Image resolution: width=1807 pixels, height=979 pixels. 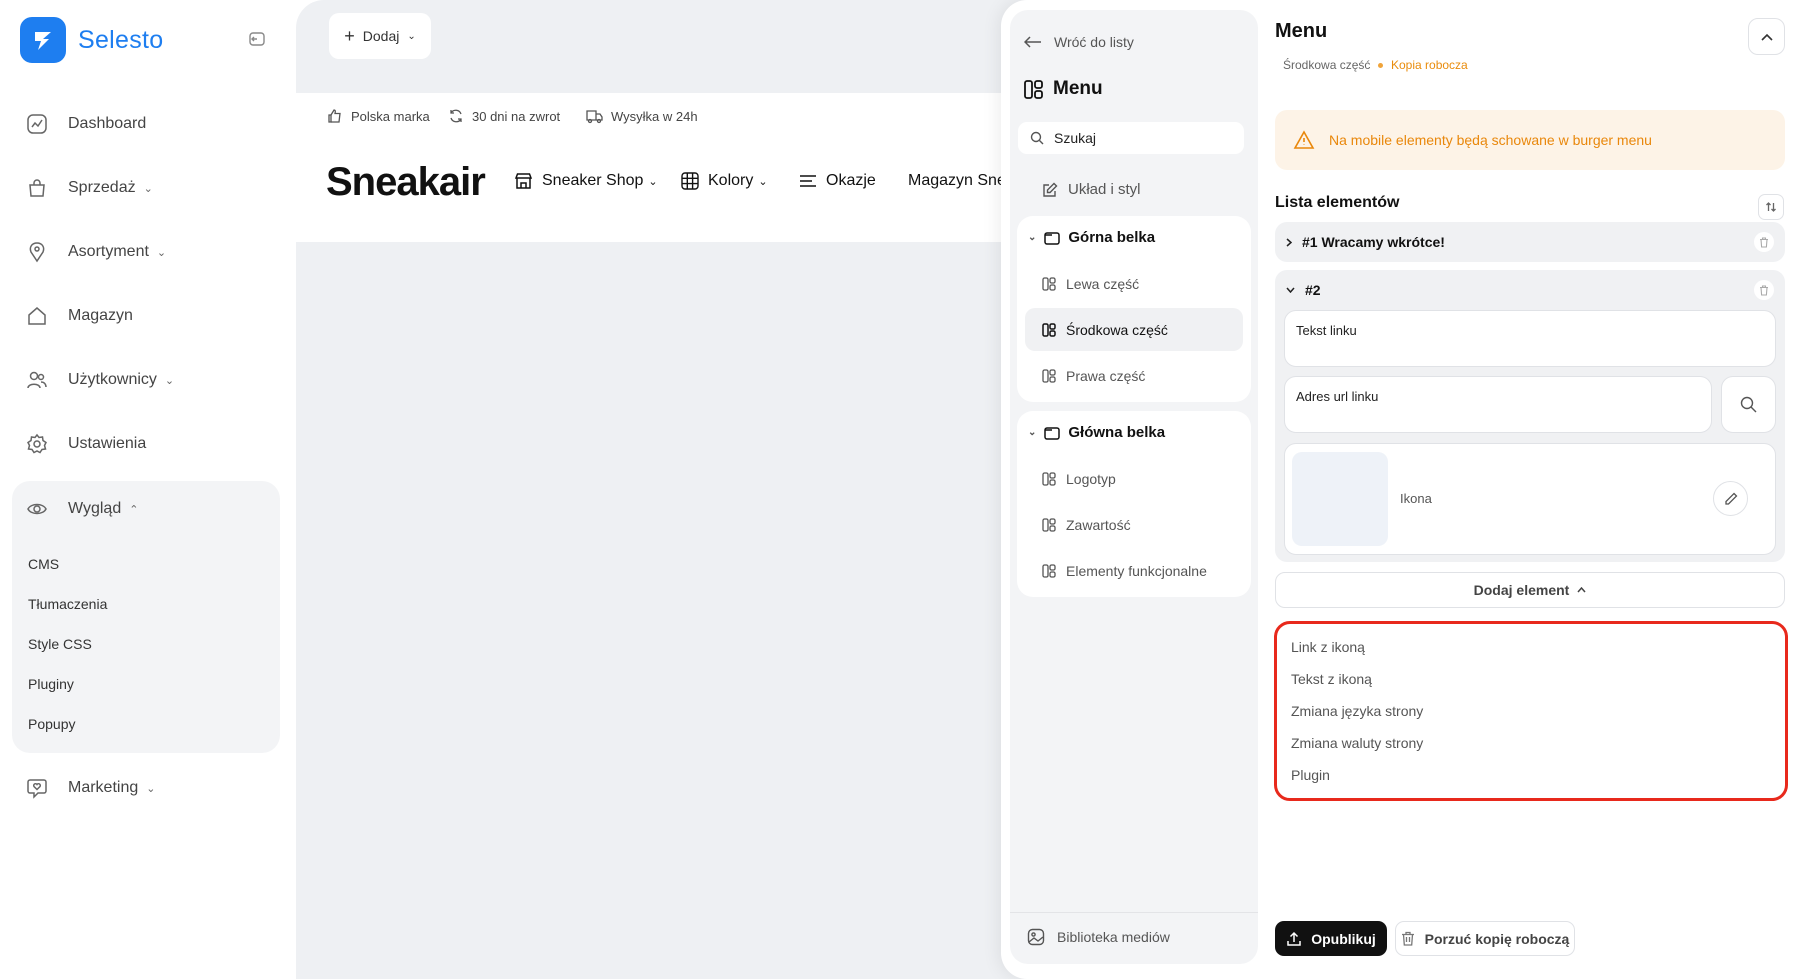 What do you see at coordinates (1078, 88) in the screenshot?
I see `tree-title-text: Menu` at bounding box center [1078, 88].